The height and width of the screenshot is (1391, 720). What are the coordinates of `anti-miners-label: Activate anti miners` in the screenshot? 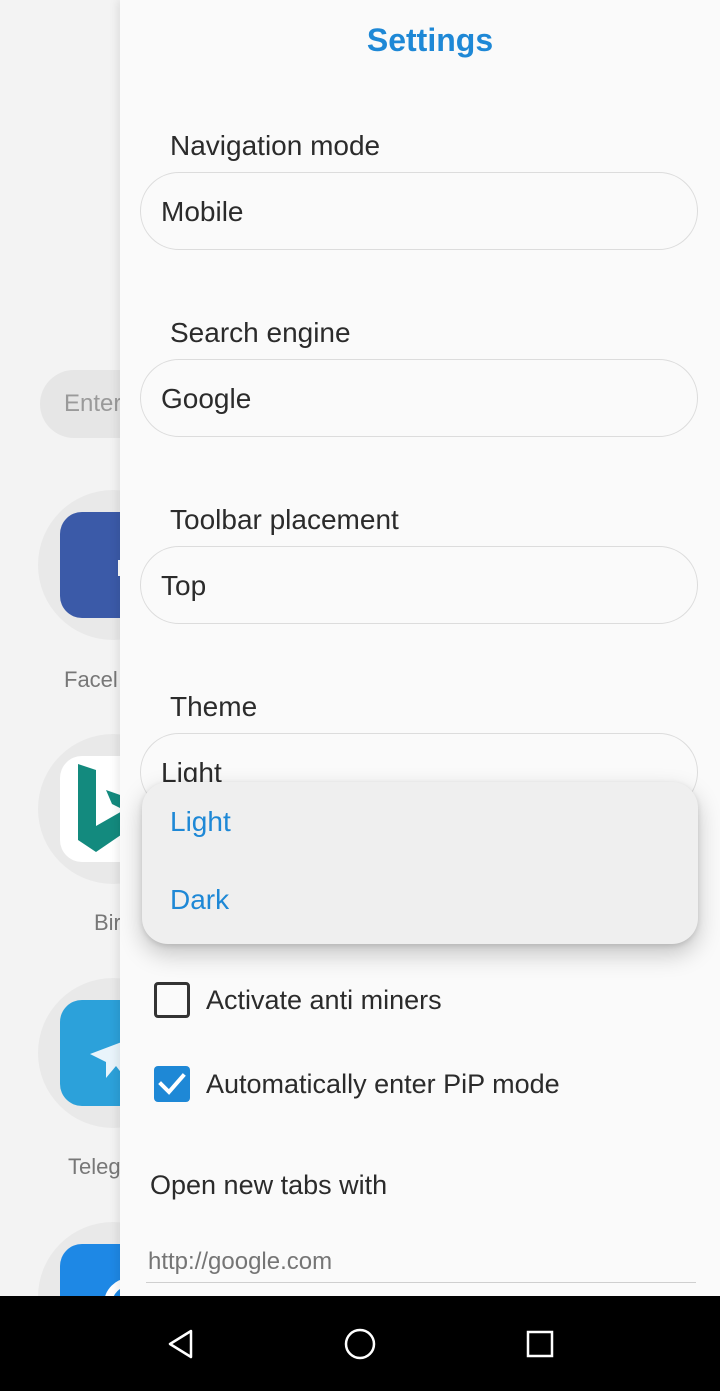 It's located at (324, 999).